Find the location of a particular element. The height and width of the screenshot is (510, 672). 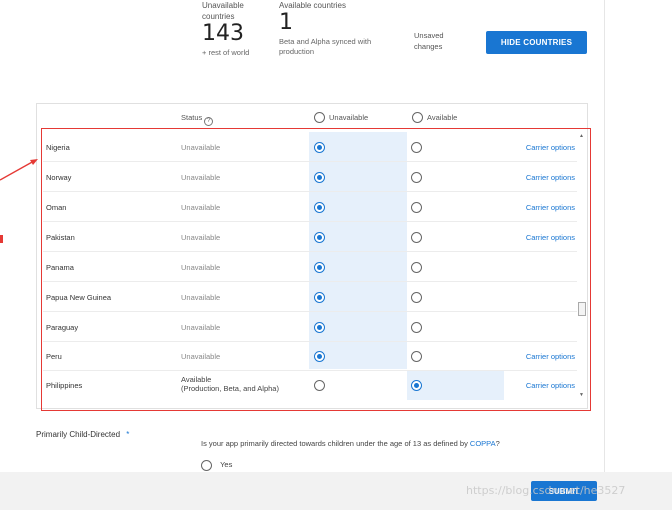

status-header: Status? is located at coordinates (197, 119).